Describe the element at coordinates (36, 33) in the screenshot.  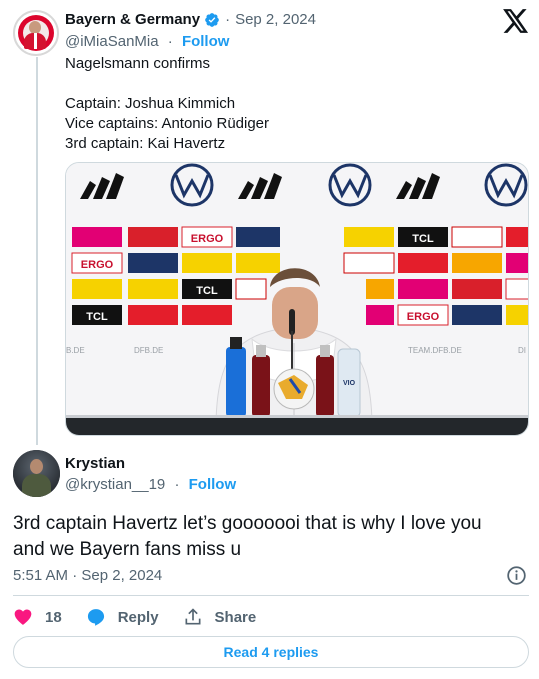
I see `parent-author-avatar` at that location.